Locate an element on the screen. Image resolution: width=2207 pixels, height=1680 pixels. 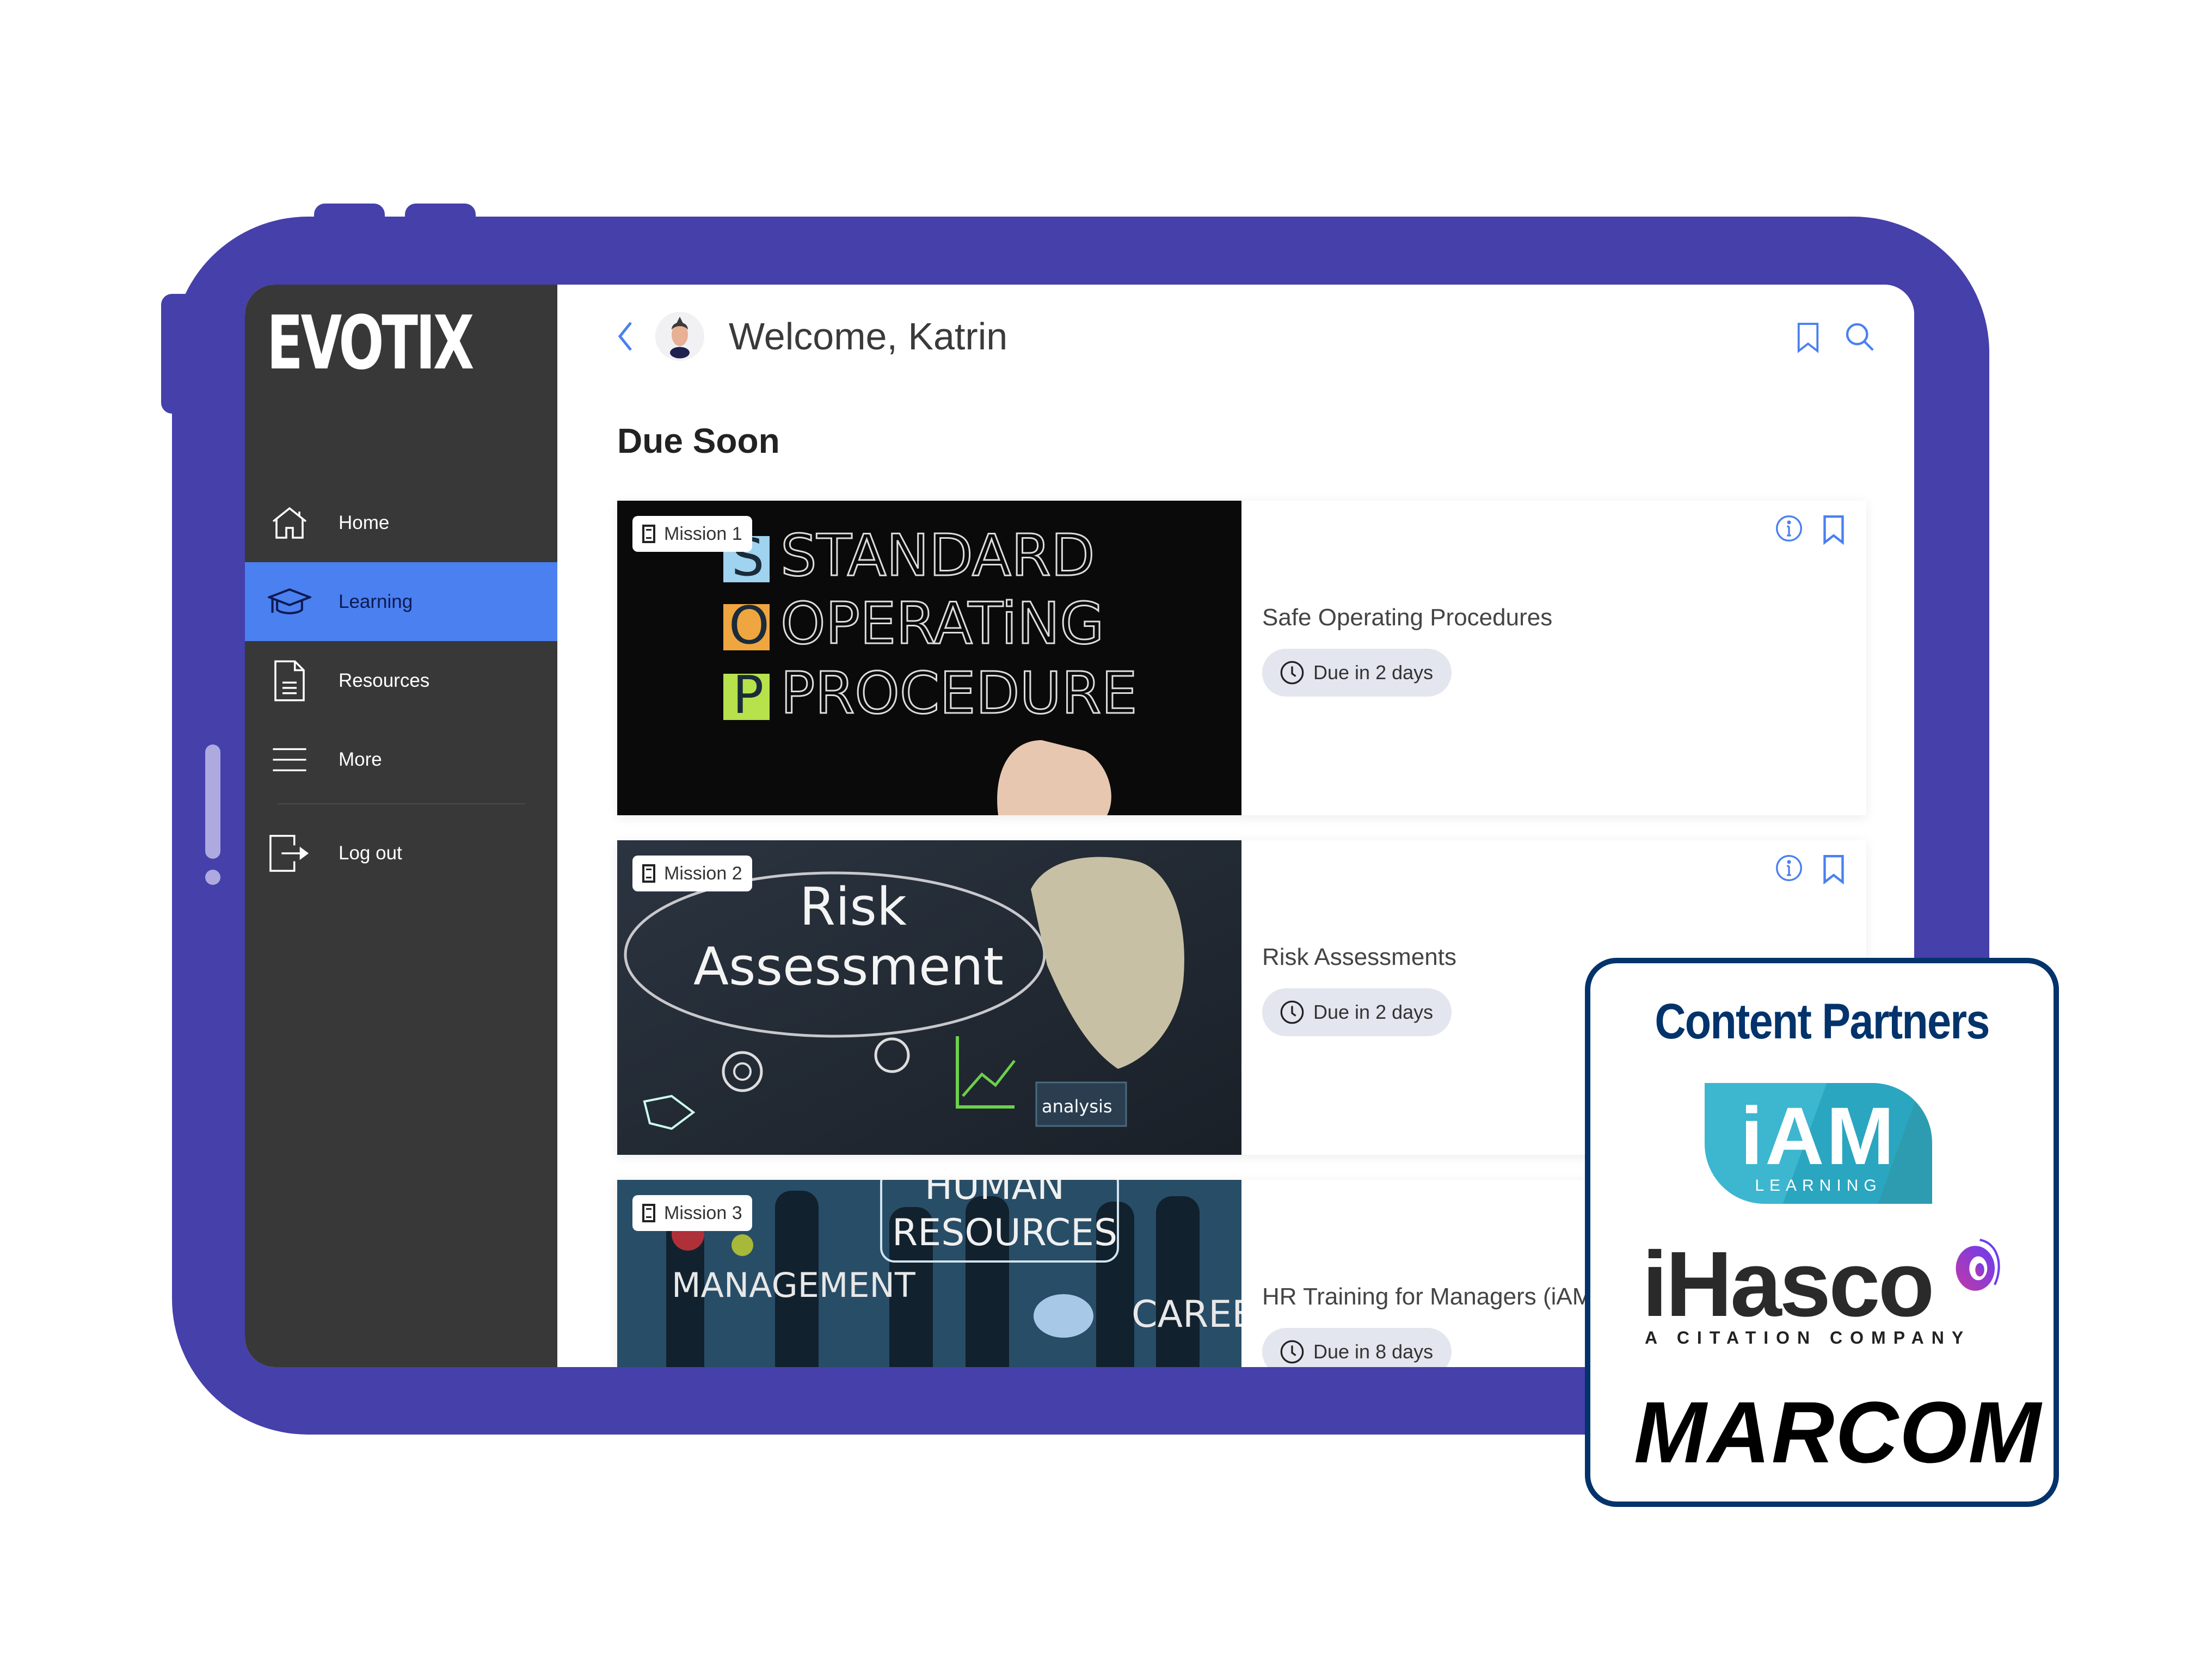
device-indicator-dot is located at coordinates (212, 878).